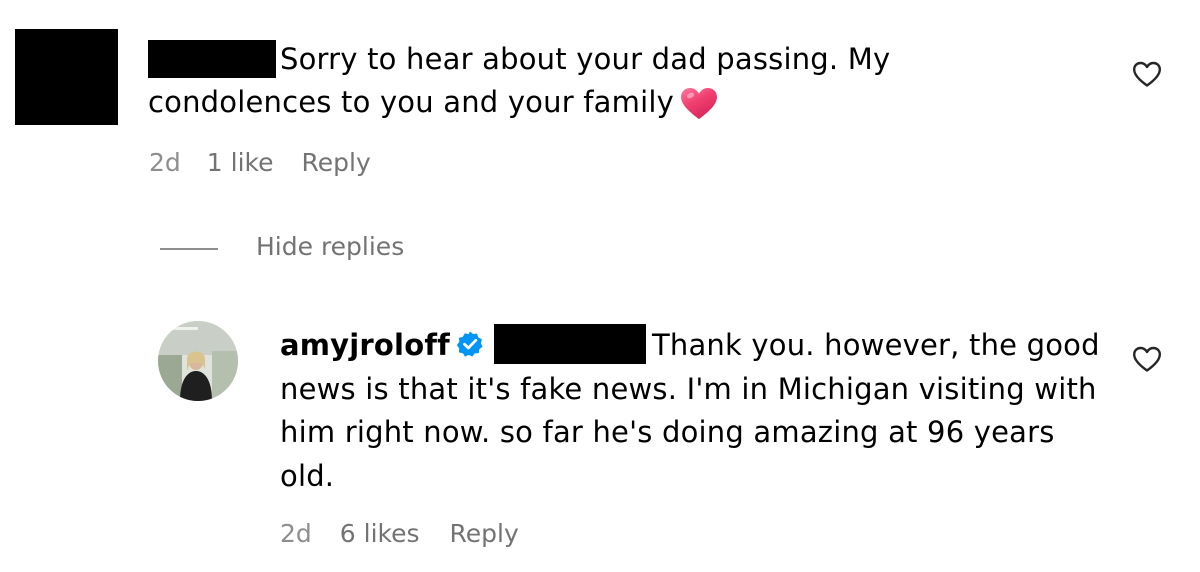 The height and width of the screenshot is (572, 1200). Describe the element at coordinates (569, 344) in the screenshot. I see `redacted-mention` at that location.